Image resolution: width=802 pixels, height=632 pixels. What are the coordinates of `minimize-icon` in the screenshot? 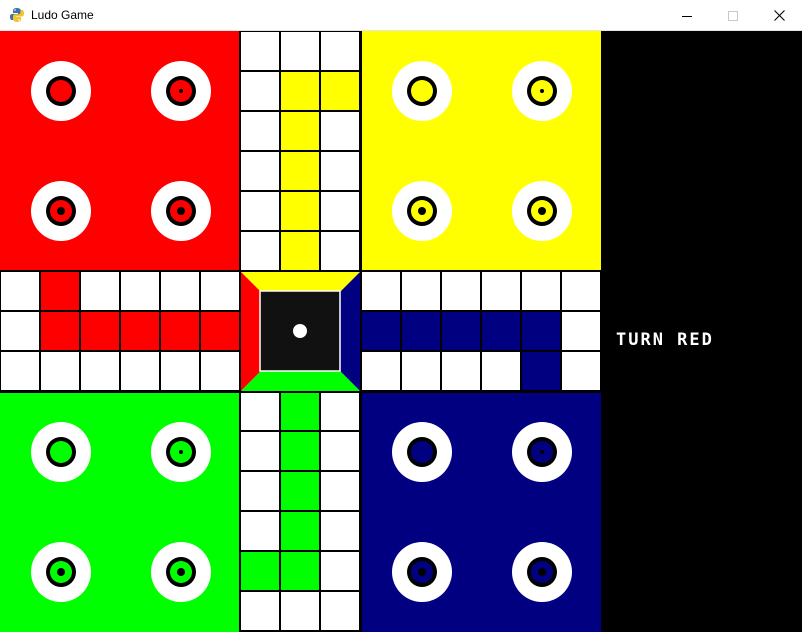 It's located at (687, 16).